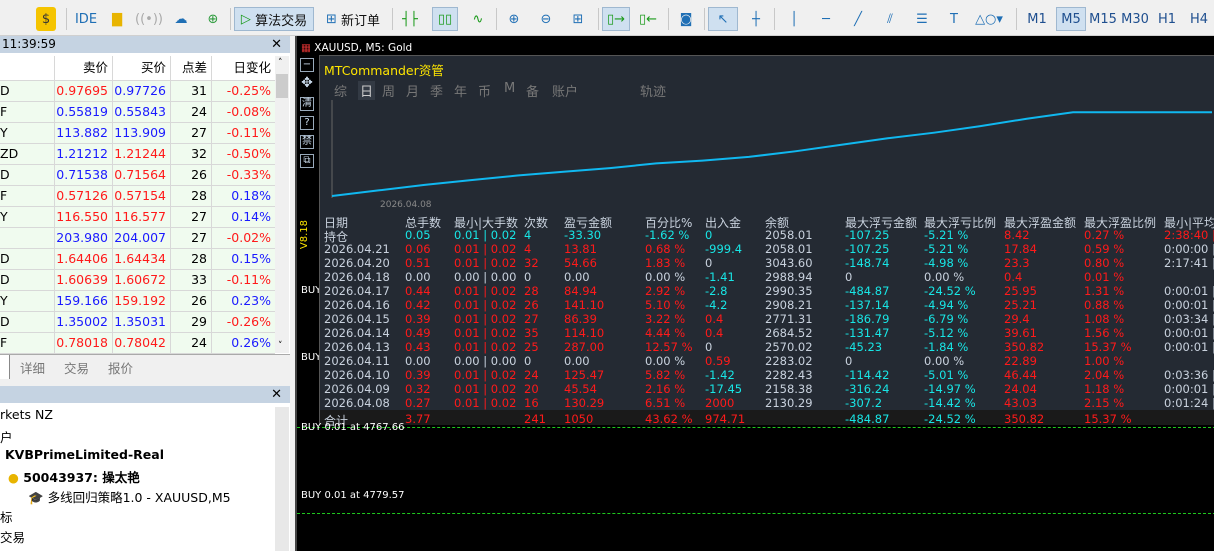  I want to click on percent: 43.62 %, so click(669, 419).